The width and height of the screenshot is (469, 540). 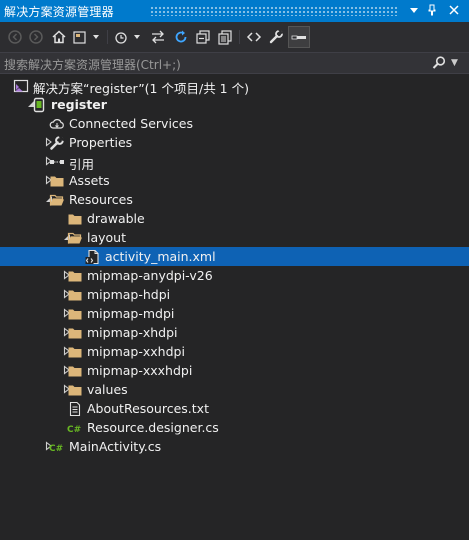 I want to click on tree-item-label: Resources, so click(x=101, y=199).